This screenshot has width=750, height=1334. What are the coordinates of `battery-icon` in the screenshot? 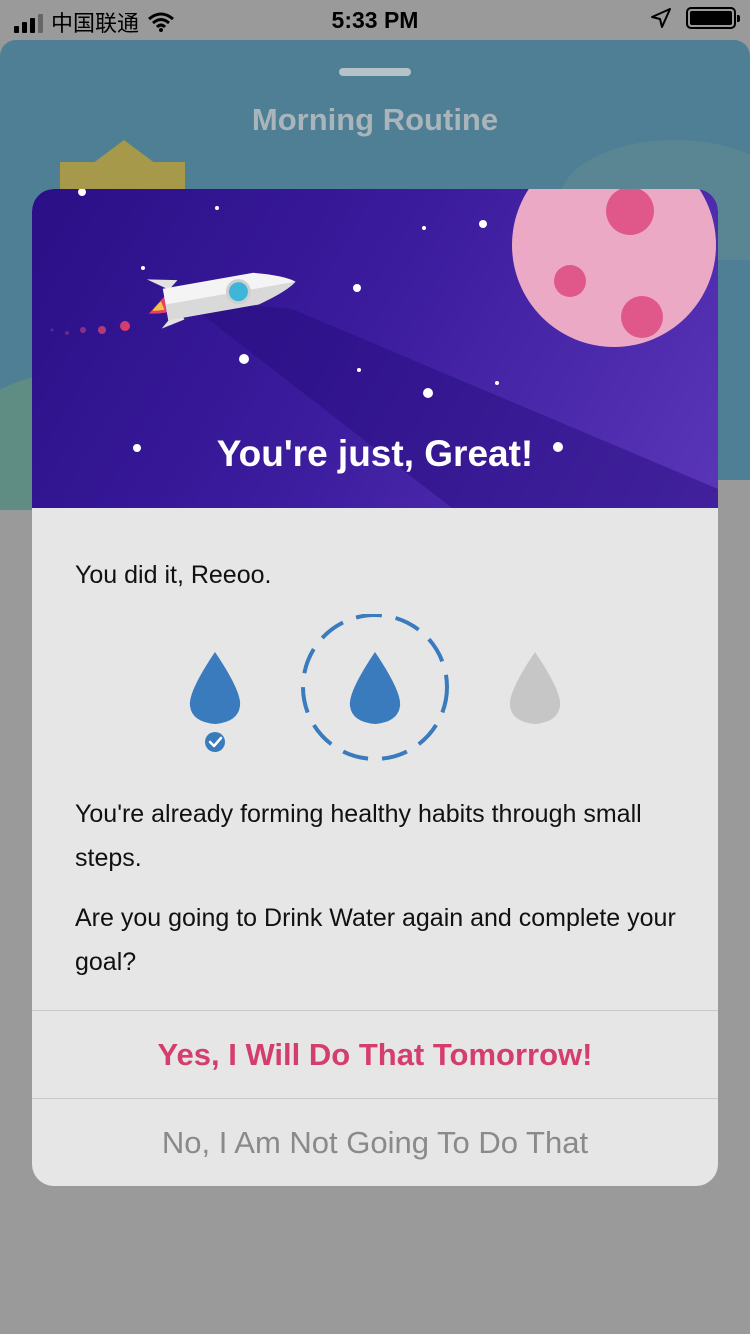 It's located at (713, 18).